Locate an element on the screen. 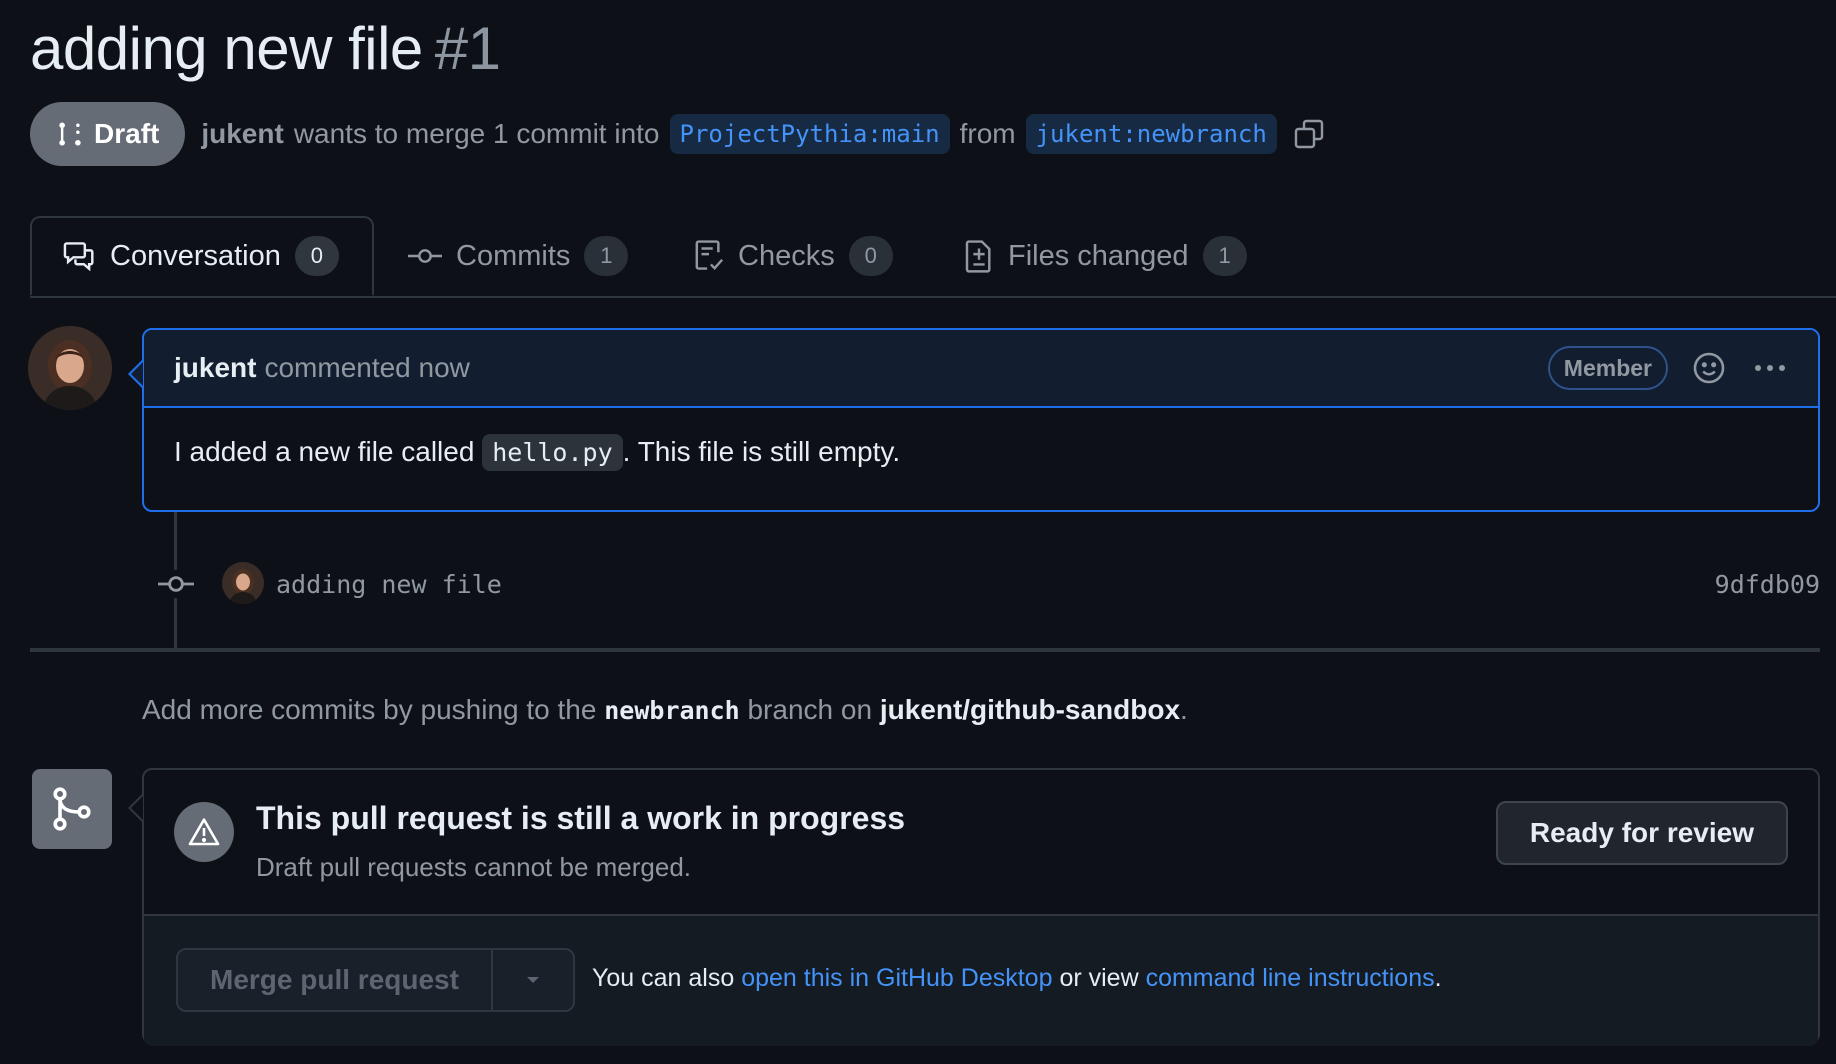 The height and width of the screenshot is (1064, 1836). comment-caret-inner is located at coordinates (137, 374).